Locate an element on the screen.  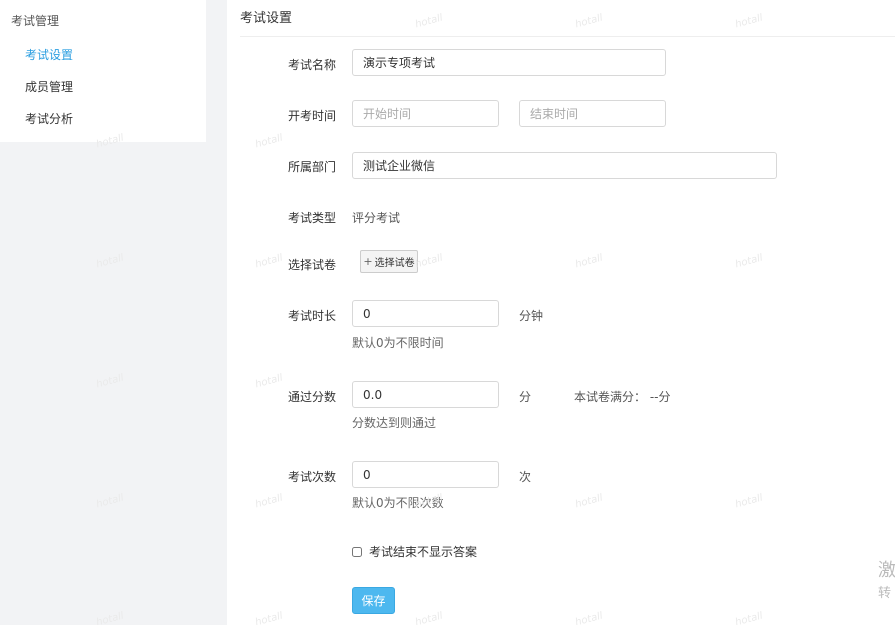
hide-answers-option: 考试结束不显示答案 is located at coordinates (414, 551).